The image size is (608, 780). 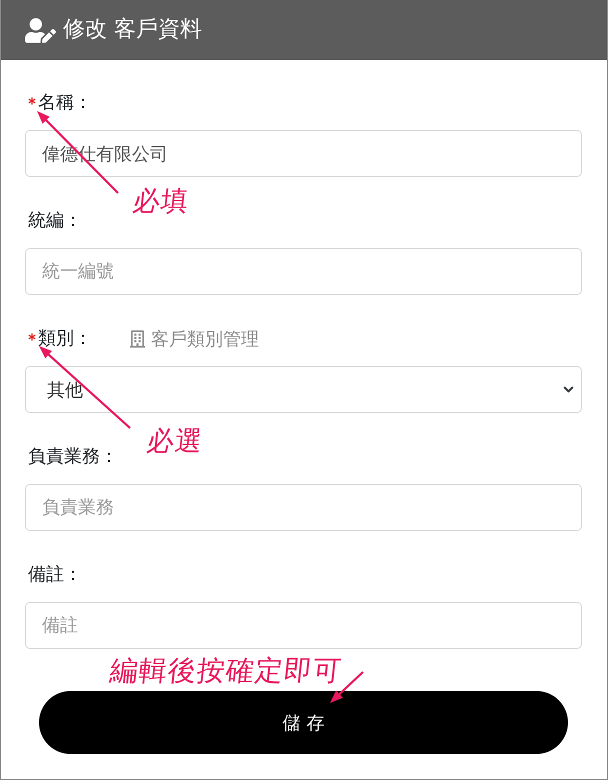 What do you see at coordinates (132, 30) in the screenshot?
I see `header-title: 修改 客戶資料` at bounding box center [132, 30].